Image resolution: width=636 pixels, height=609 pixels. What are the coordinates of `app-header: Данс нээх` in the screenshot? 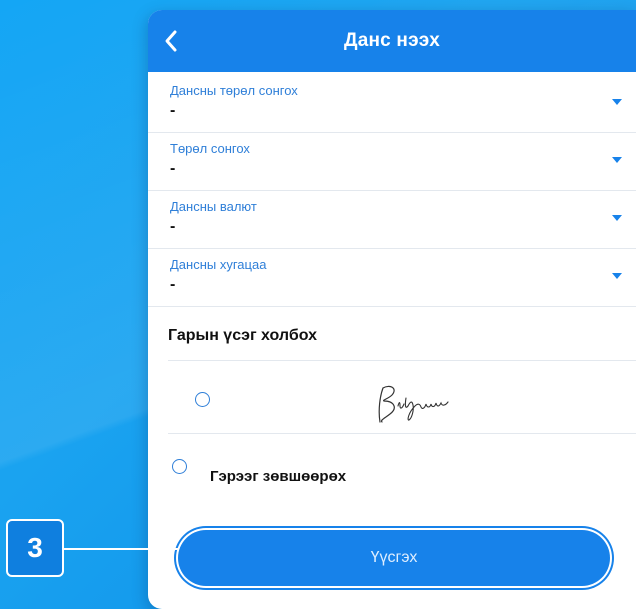 It's located at (392, 41).